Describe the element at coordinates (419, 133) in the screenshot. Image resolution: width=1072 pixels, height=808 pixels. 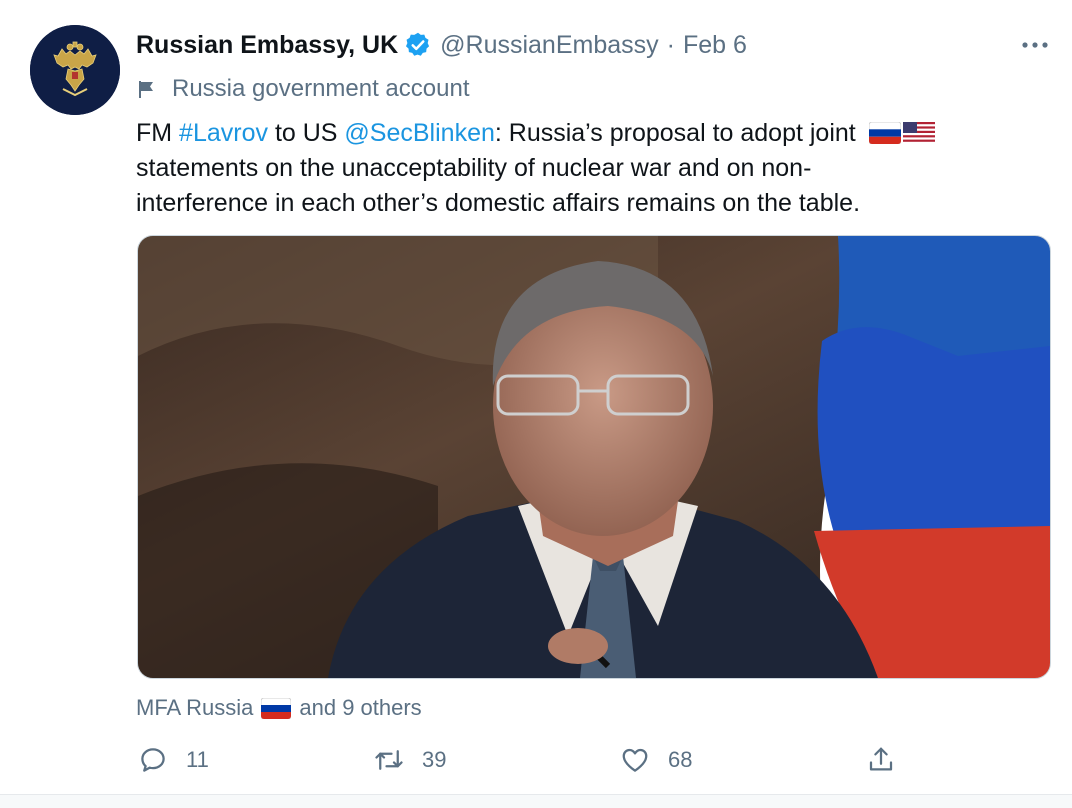
I see `mention-link: @SecBlinken` at that location.